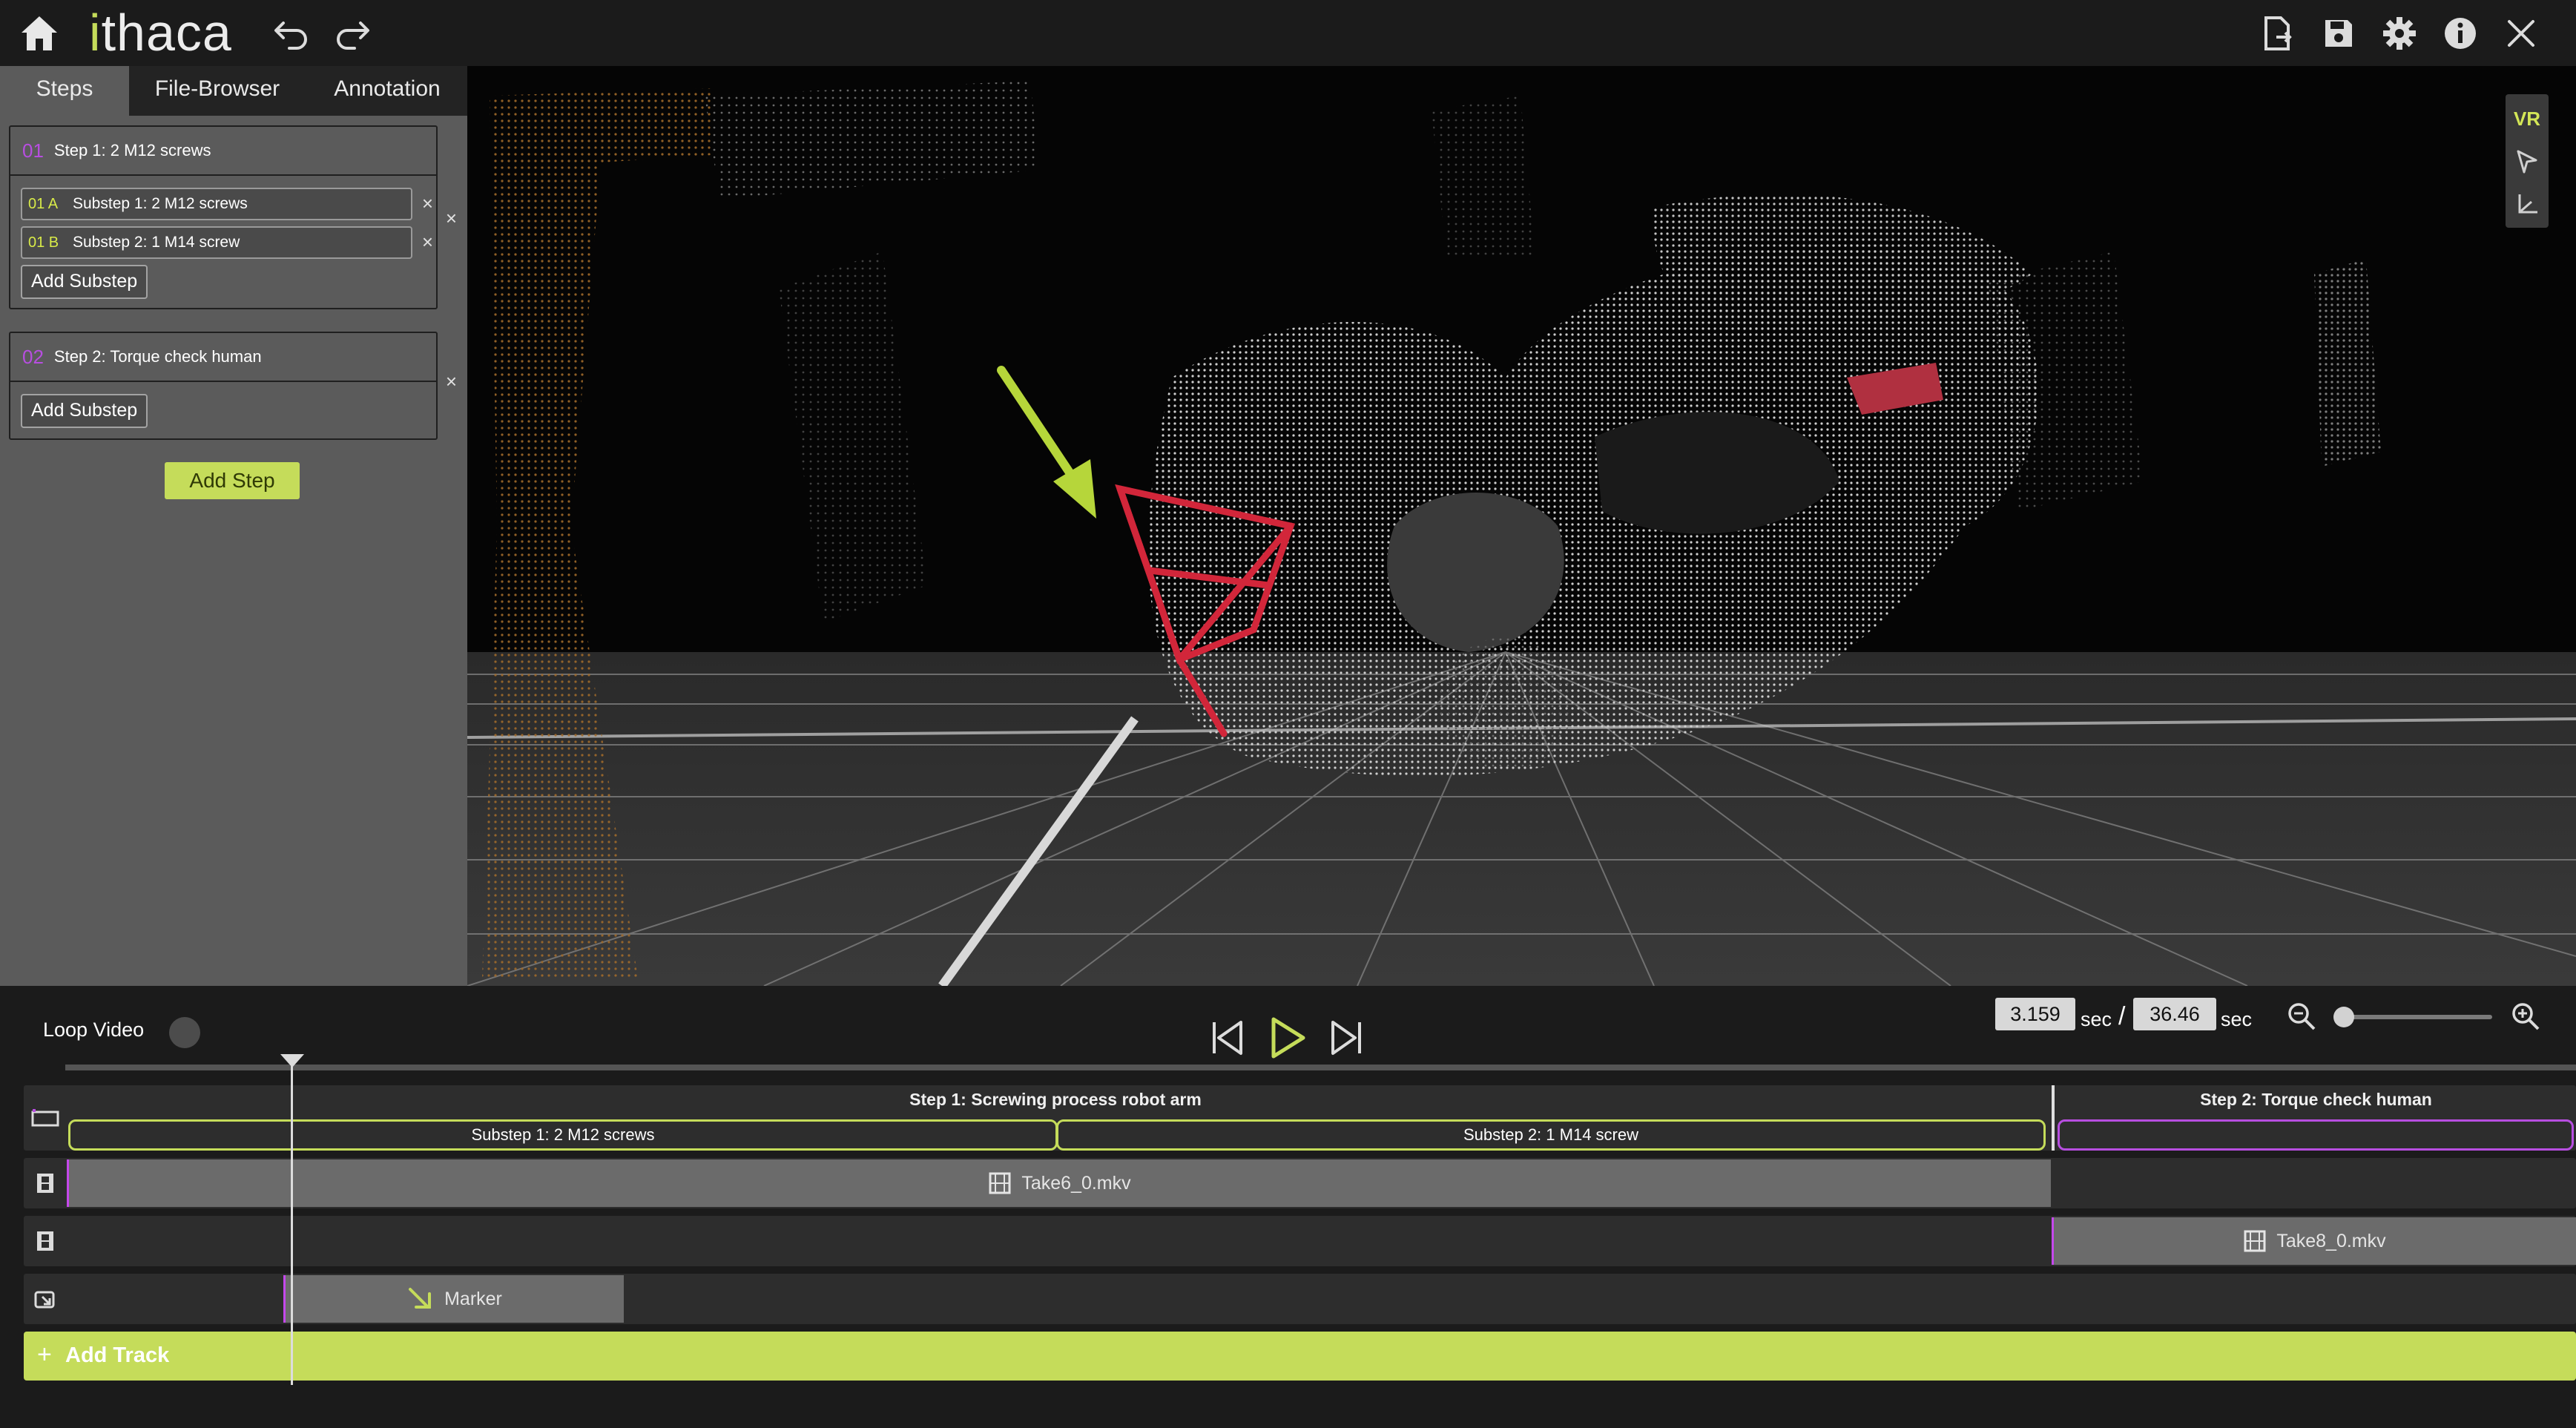 The height and width of the screenshot is (1428, 2576). I want to click on substep-number: 01 A, so click(43, 204).